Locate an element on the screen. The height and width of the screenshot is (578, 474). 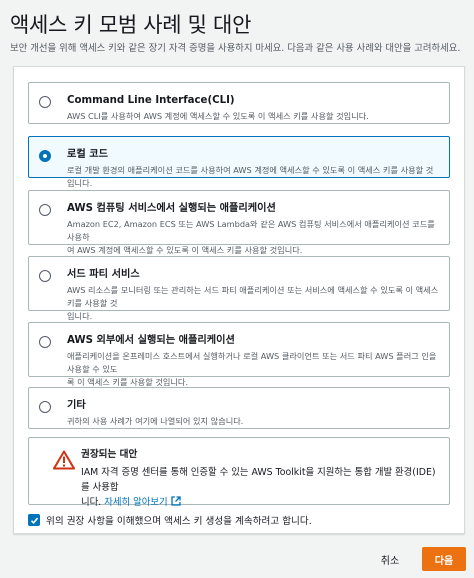
option-title: 기타 is located at coordinates (76, 405).